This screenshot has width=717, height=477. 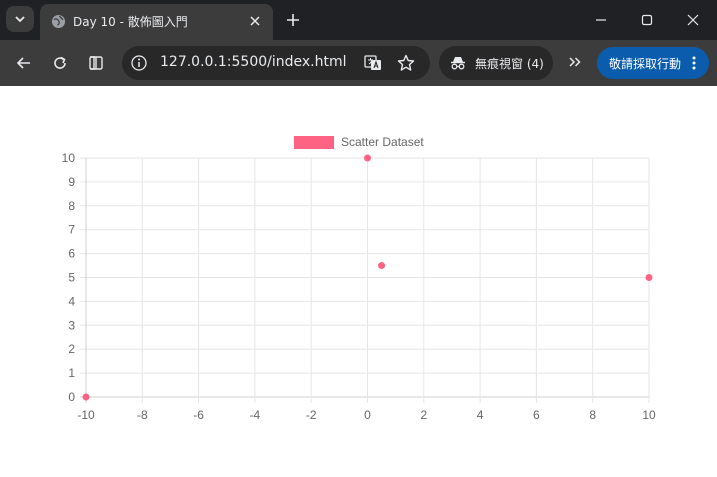 I want to click on legend-label: Scatter Dataset, so click(x=382, y=142).